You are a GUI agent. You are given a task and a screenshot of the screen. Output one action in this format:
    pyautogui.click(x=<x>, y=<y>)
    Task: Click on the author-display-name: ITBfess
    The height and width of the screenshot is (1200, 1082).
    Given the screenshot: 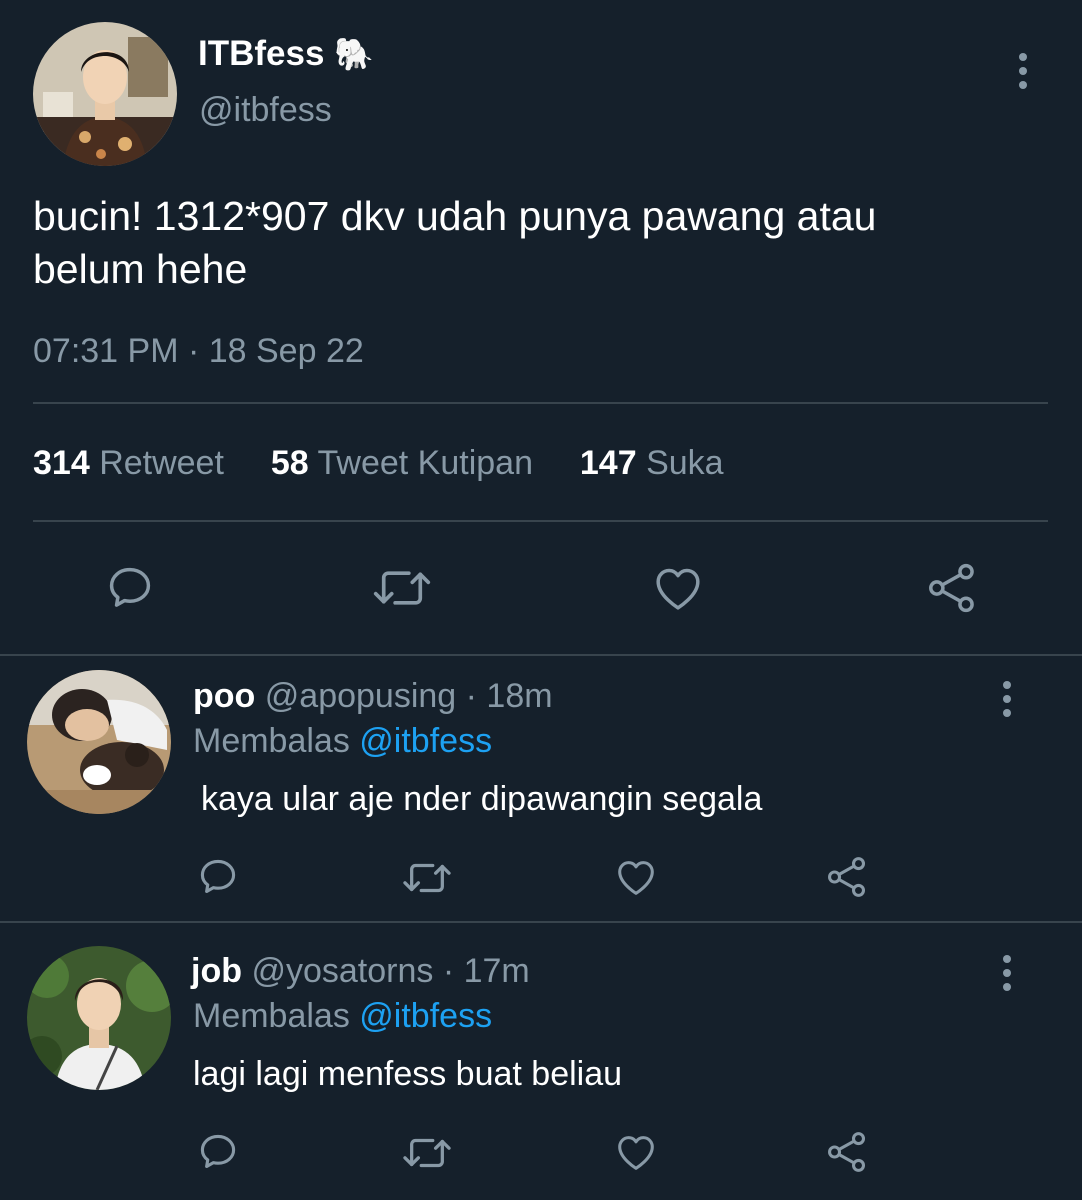 What is the action you would take?
    pyautogui.click(x=261, y=53)
    